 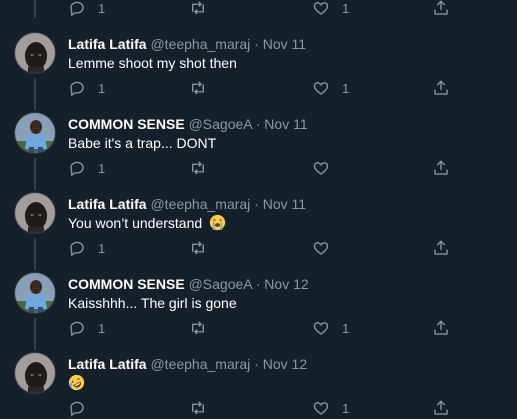 I want to click on tweet-body, so click(x=76, y=384).